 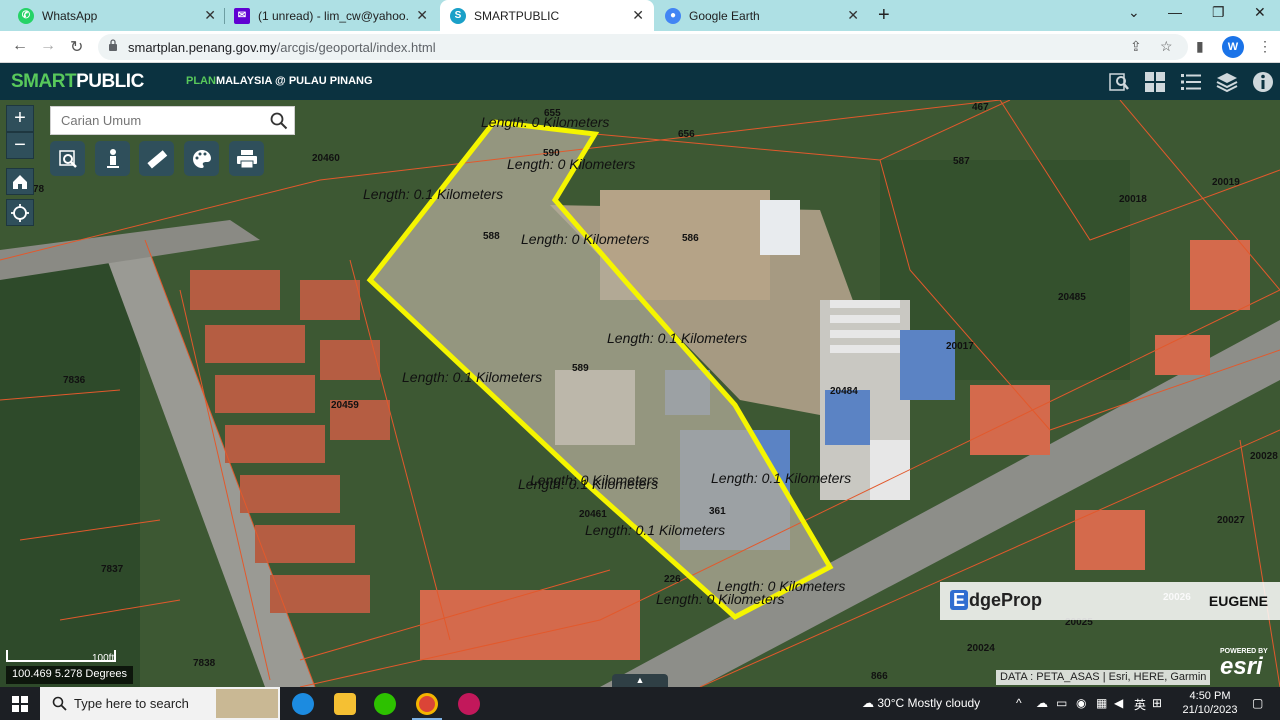 I want to click on home-icon, so click(x=20, y=181).